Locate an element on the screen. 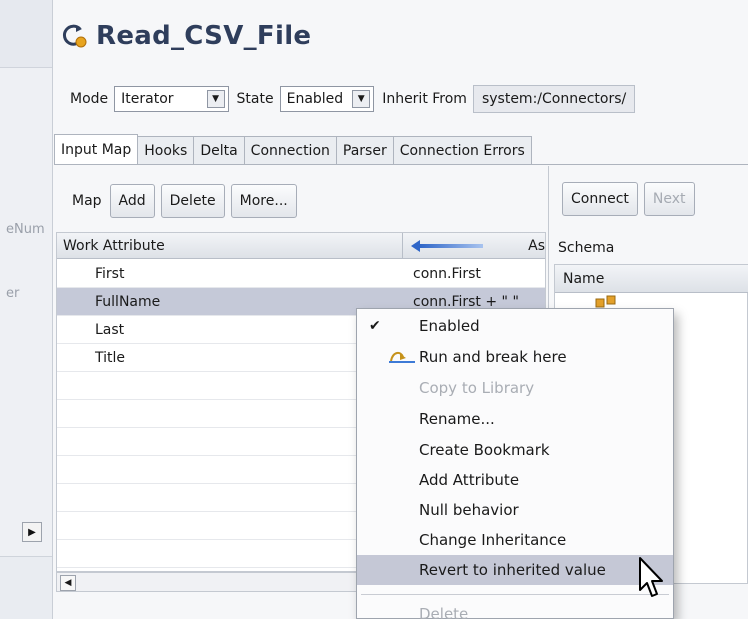  map-label: Map is located at coordinates (87, 201).